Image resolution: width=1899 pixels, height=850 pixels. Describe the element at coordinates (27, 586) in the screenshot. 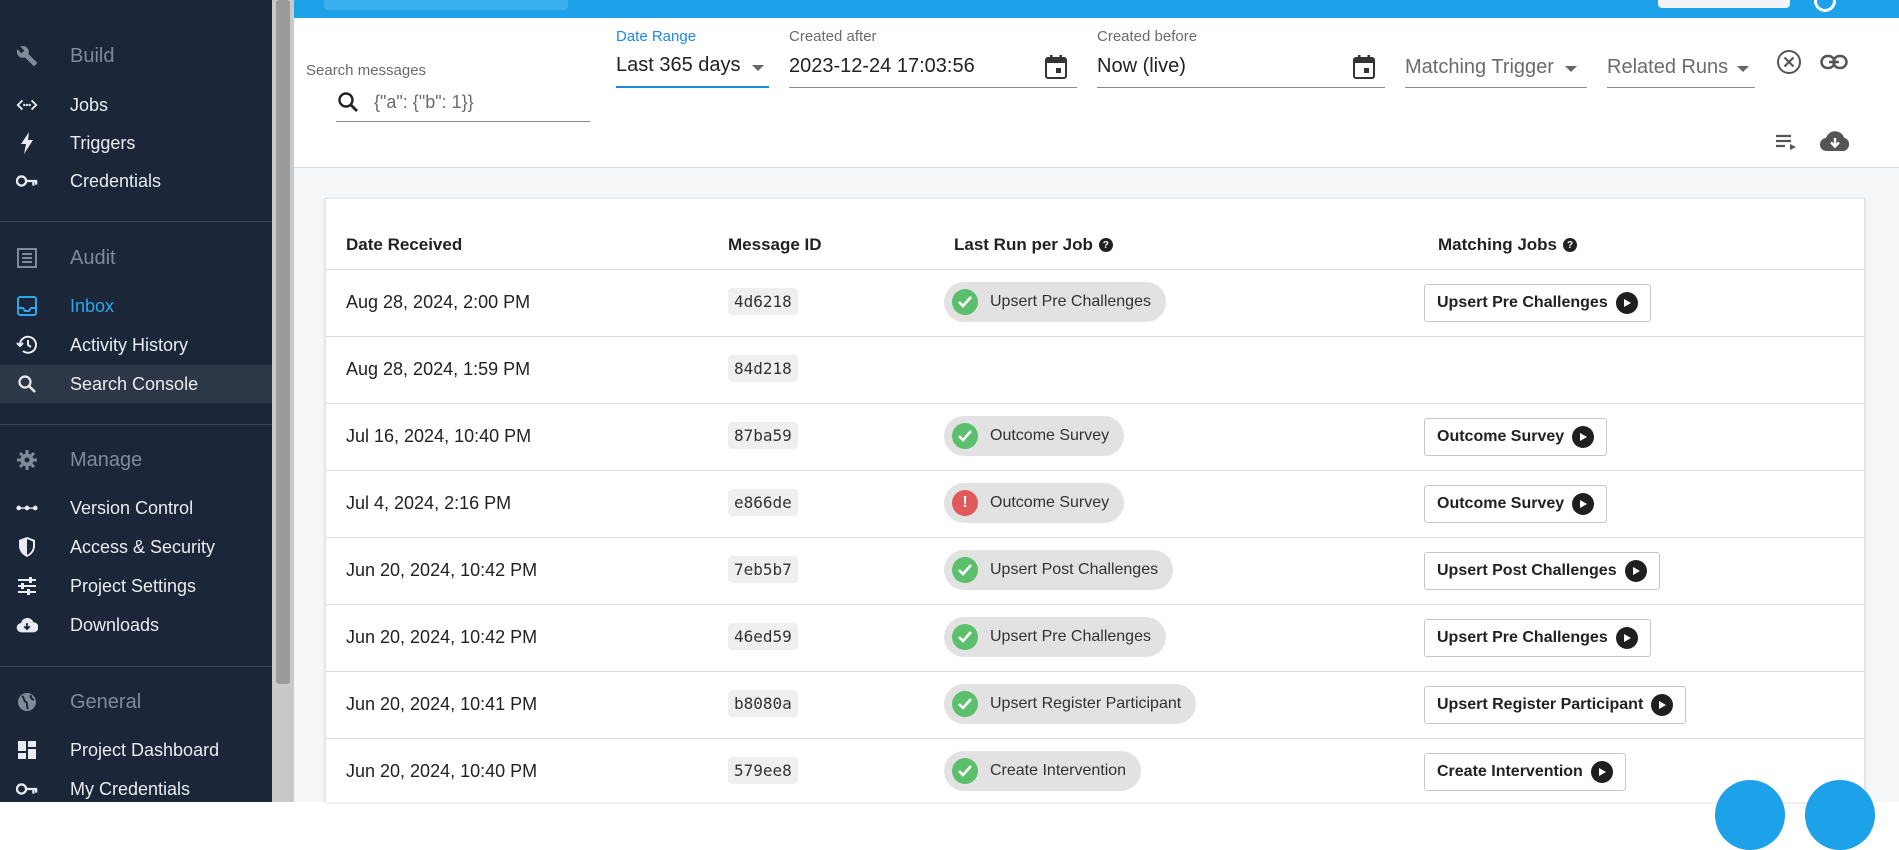

I see `sliders-icon` at that location.